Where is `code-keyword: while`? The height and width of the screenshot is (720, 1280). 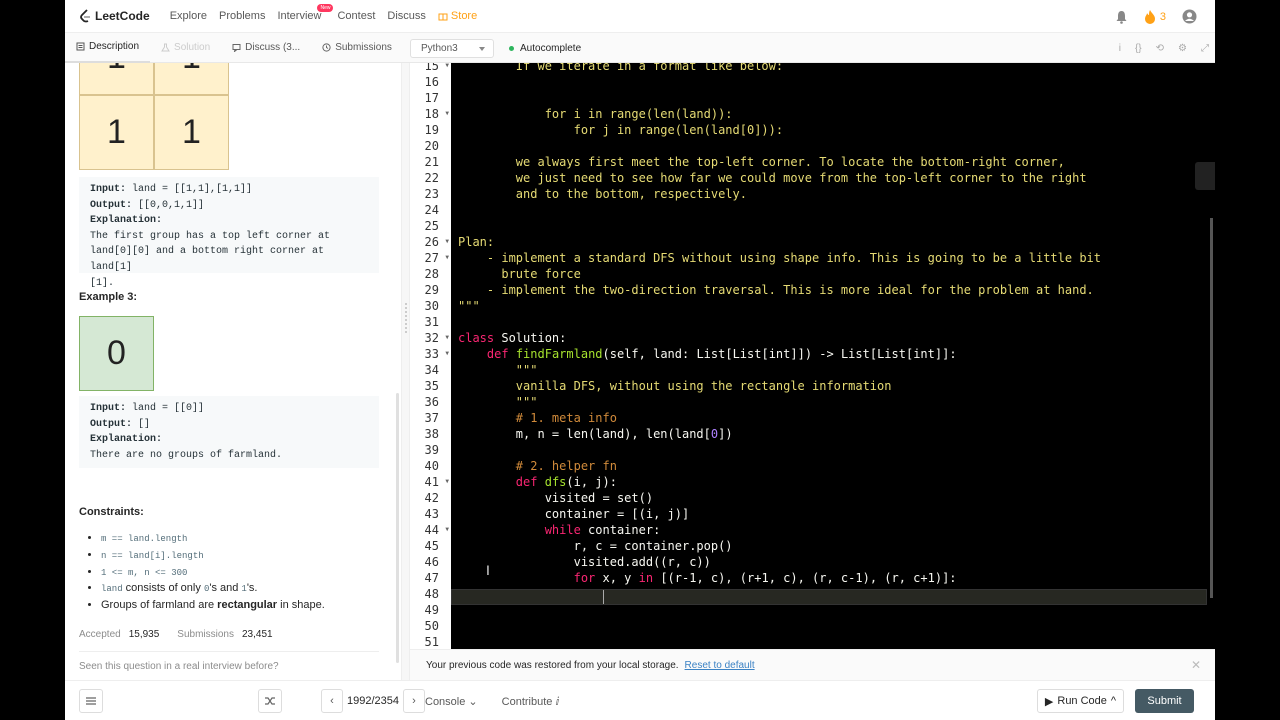
code-keyword: while is located at coordinates (562, 530).